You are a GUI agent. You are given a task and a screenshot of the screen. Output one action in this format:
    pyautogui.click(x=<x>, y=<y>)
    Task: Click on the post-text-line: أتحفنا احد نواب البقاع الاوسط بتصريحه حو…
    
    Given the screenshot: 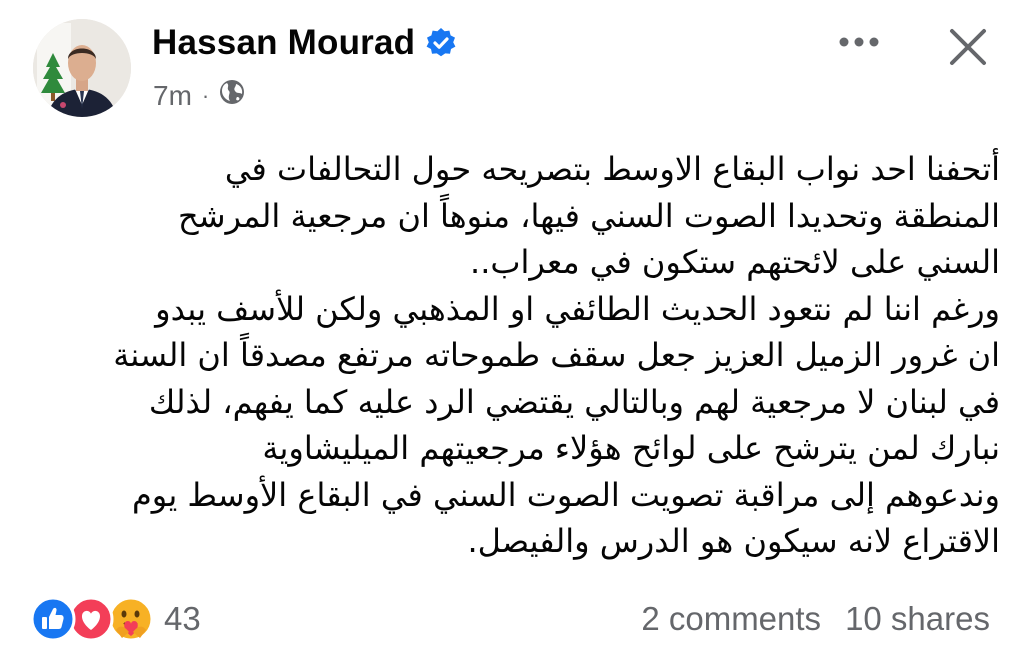 What is the action you would take?
    pyautogui.click(x=612, y=169)
    